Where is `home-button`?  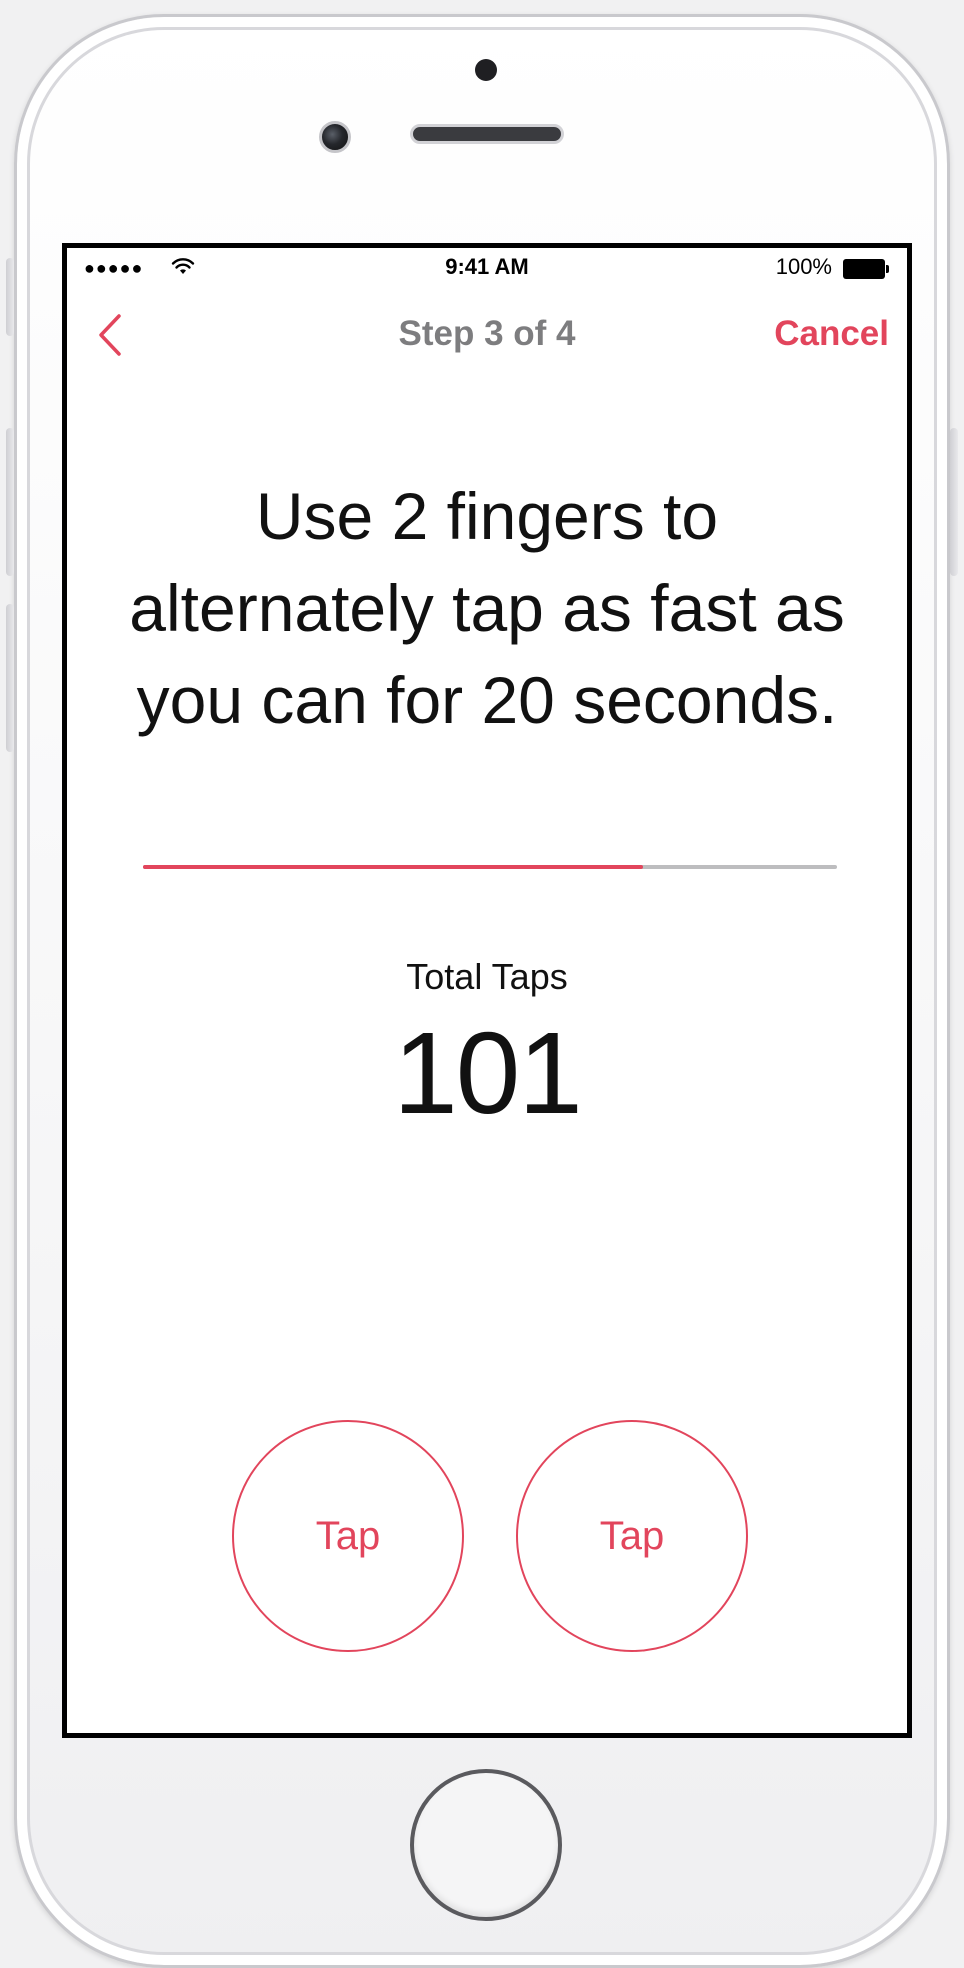 home-button is located at coordinates (486, 1845).